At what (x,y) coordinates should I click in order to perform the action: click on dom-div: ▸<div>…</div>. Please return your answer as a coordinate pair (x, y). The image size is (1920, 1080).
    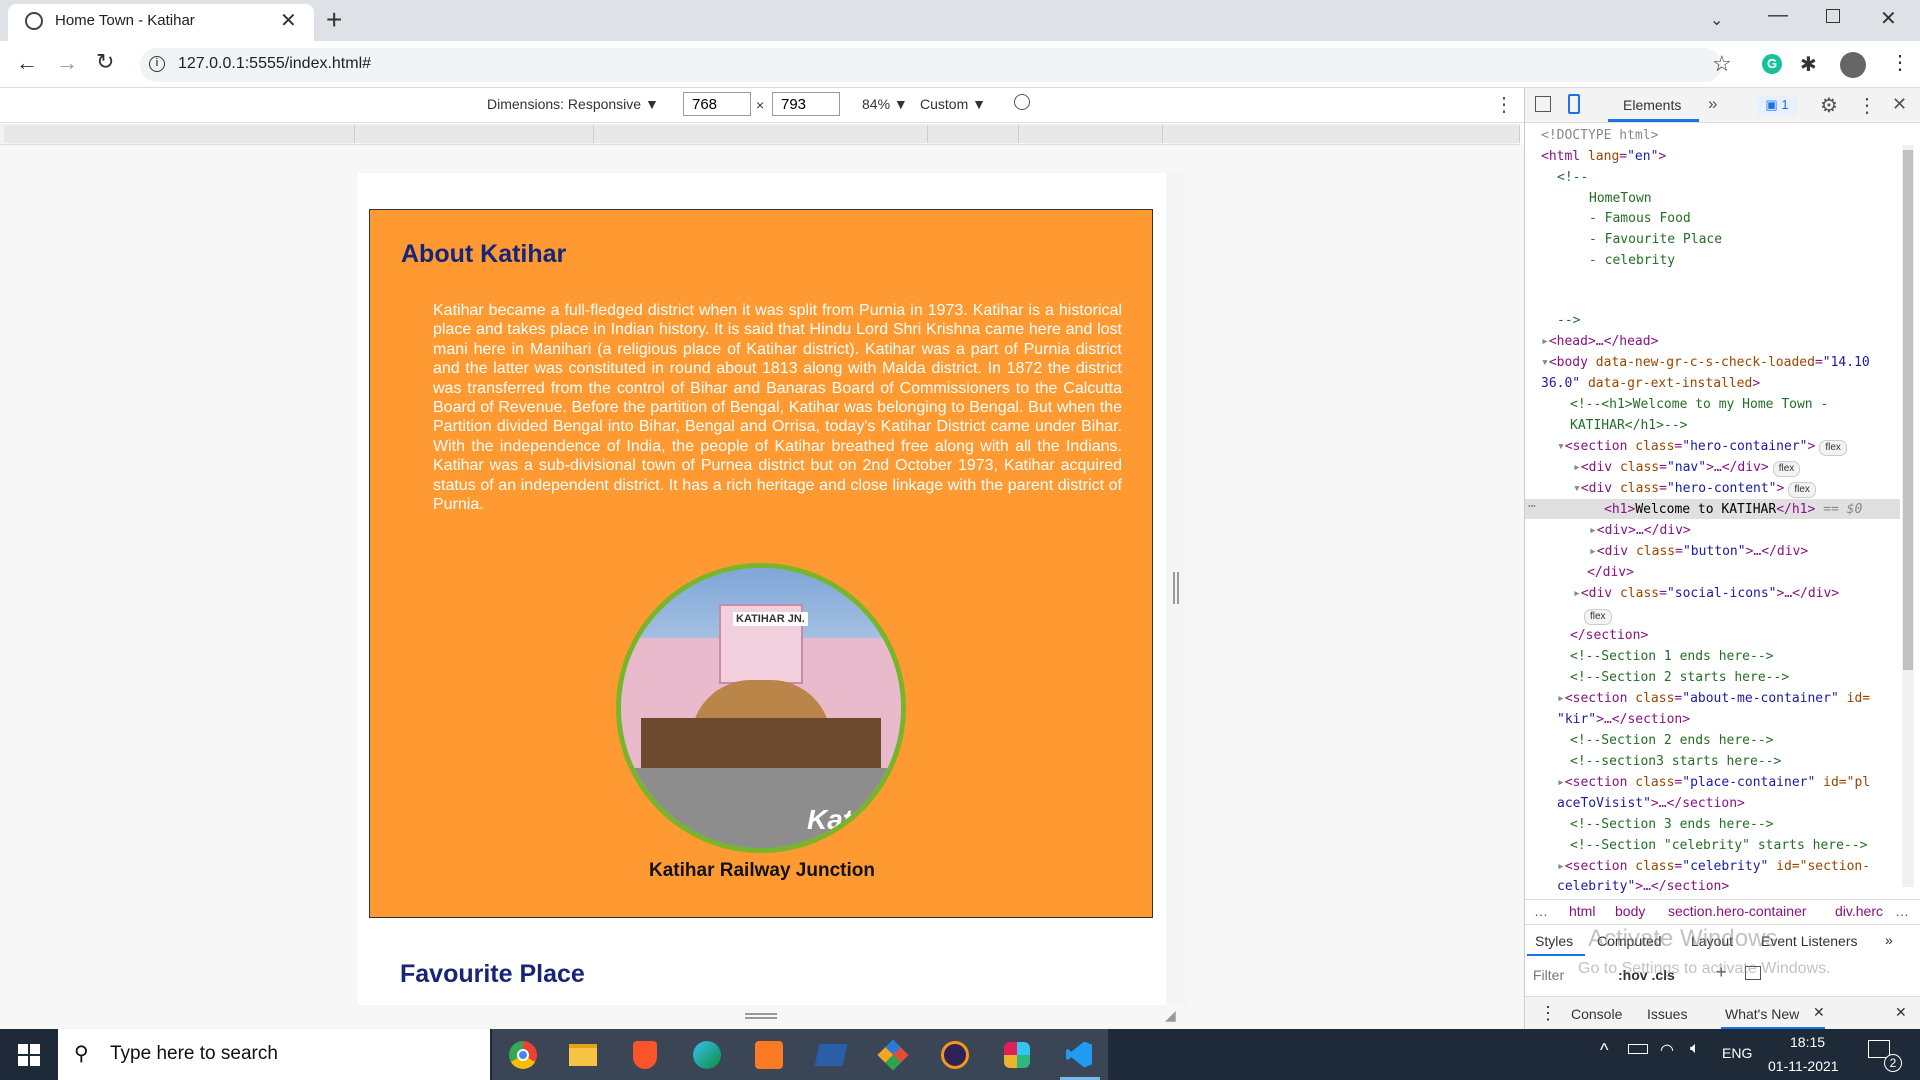
    Looking at the image, I should click on (1640, 531).